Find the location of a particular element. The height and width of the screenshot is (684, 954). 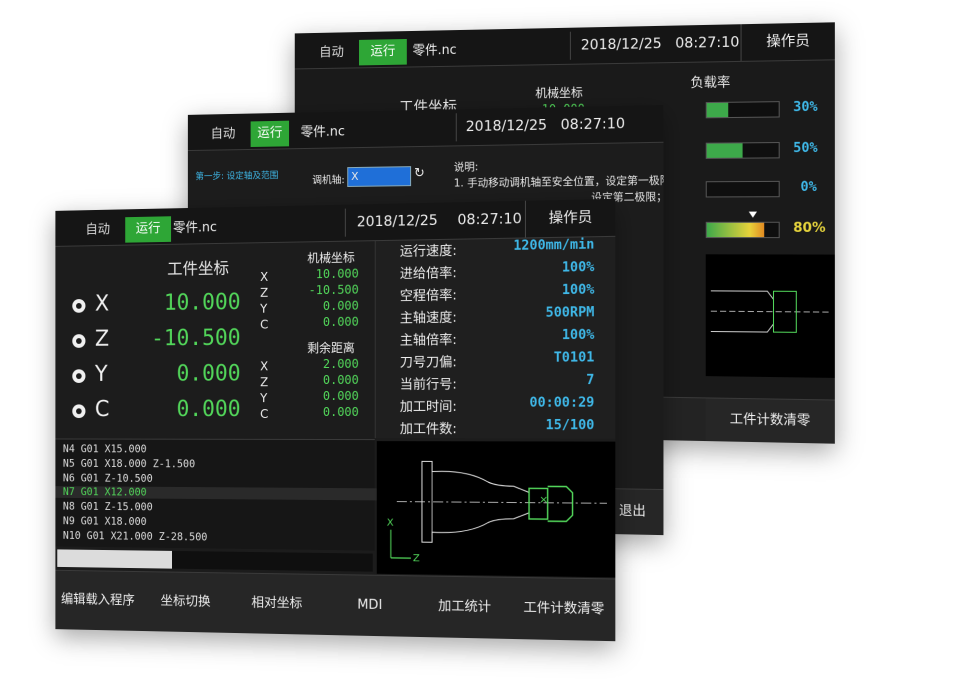

axis-x-label: X is located at coordinates (390, 522).